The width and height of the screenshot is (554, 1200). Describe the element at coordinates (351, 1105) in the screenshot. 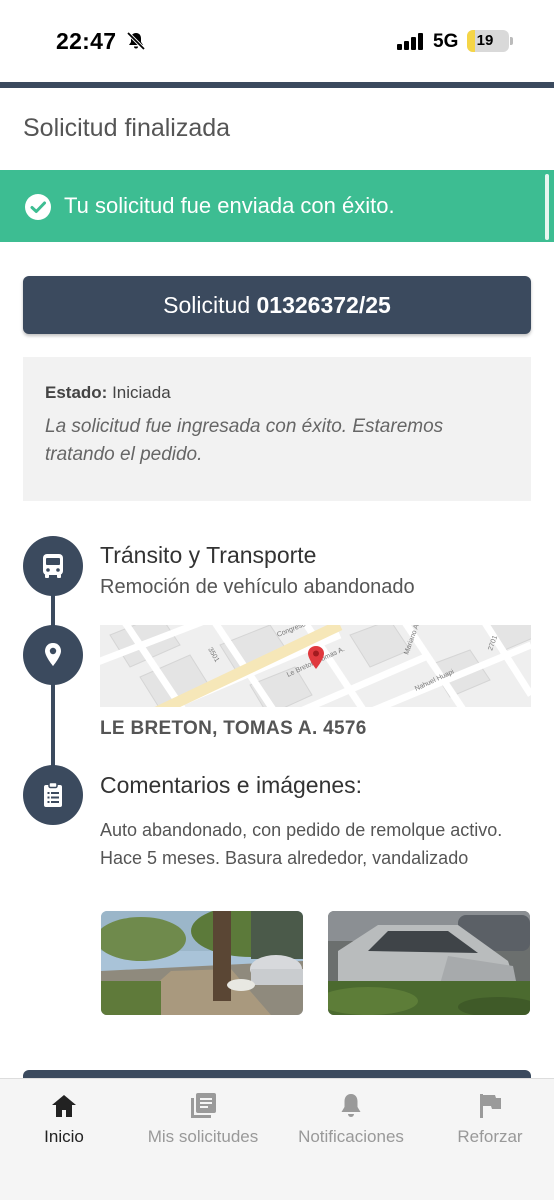

I see `bell-icon` at that location.